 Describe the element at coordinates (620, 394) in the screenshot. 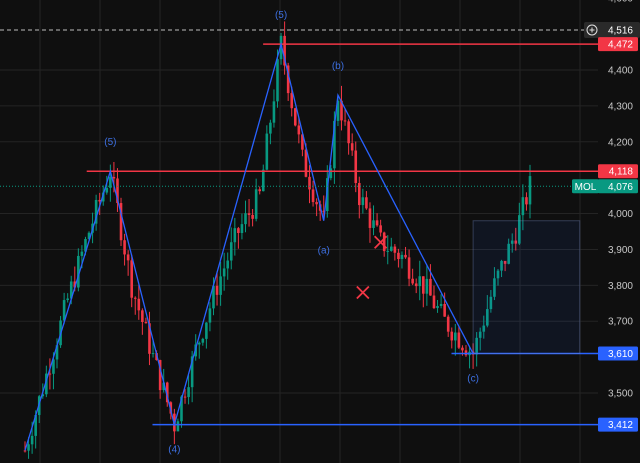

I see `y-tick-label: 3,500` at that location.